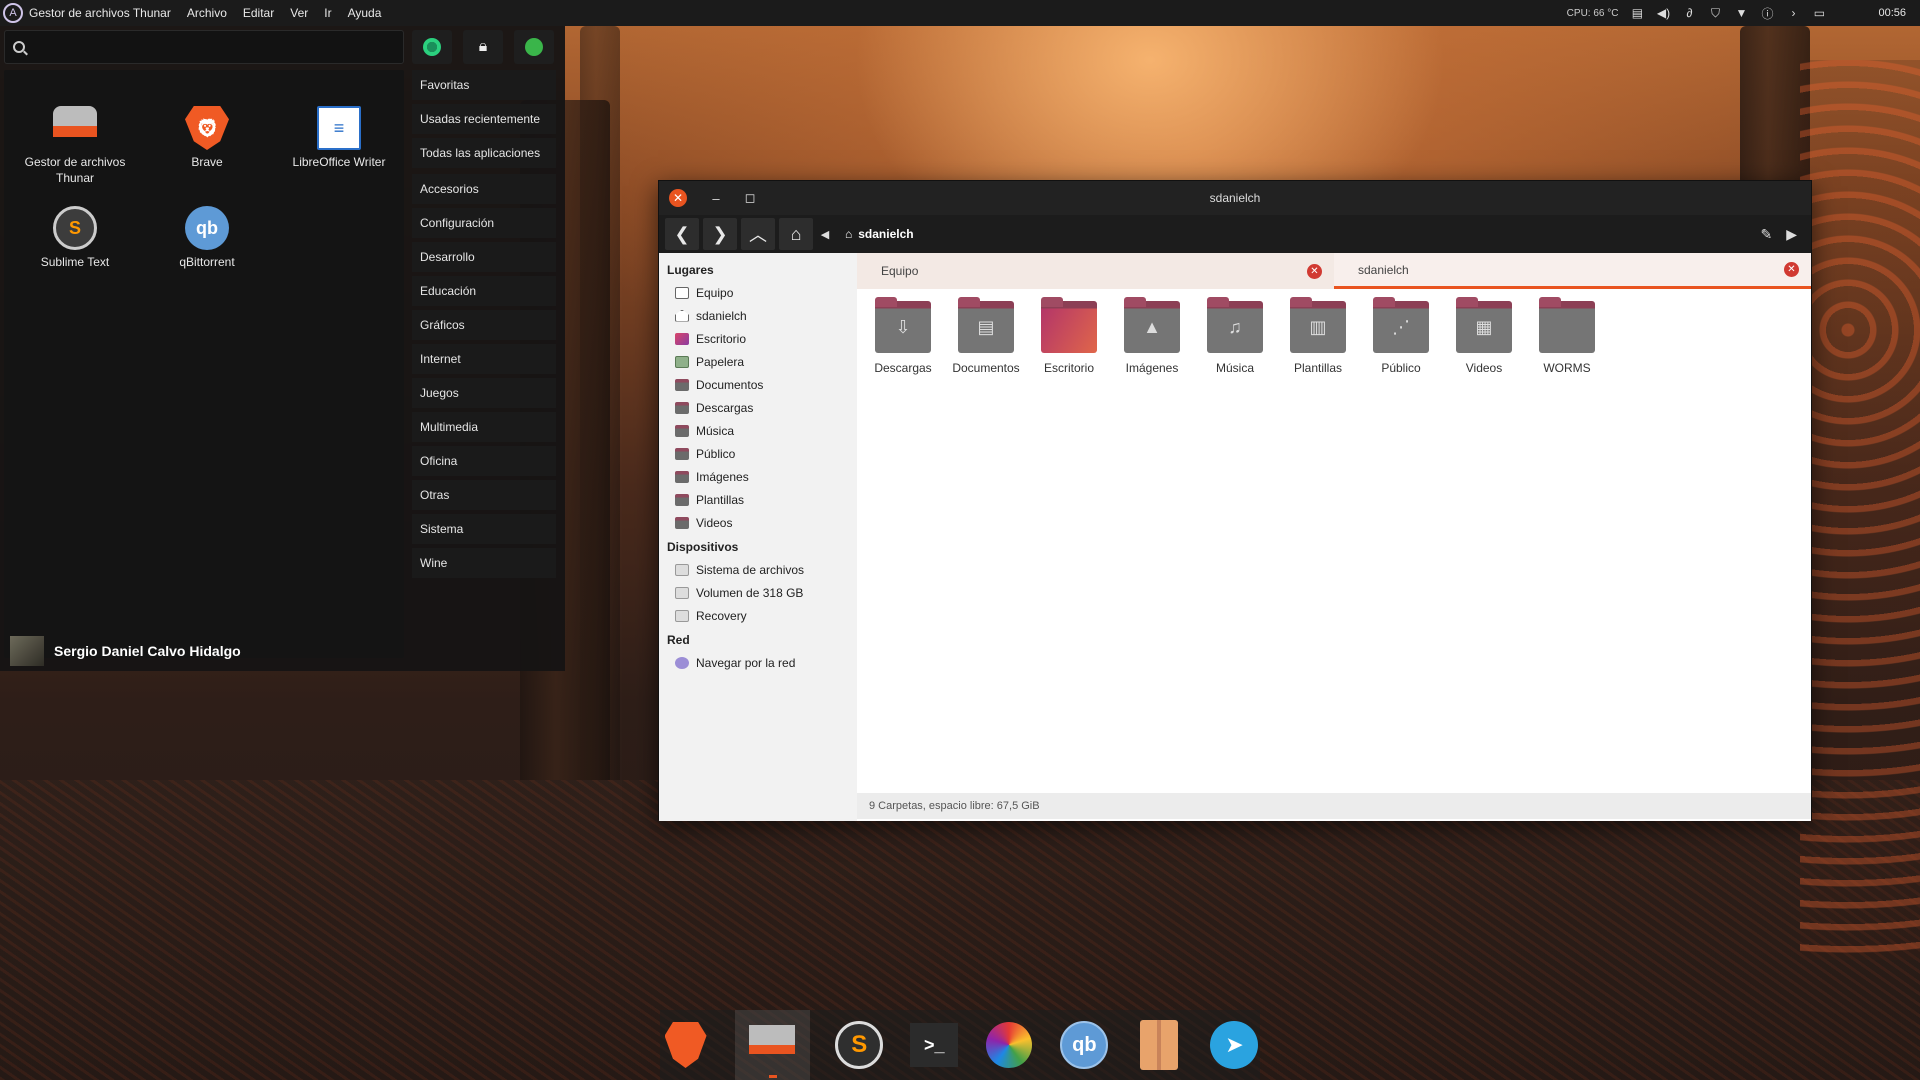  Describe the element at coordinates (1383, 269) in the screenshot. I see `tab-label: sdanielch` at that location.